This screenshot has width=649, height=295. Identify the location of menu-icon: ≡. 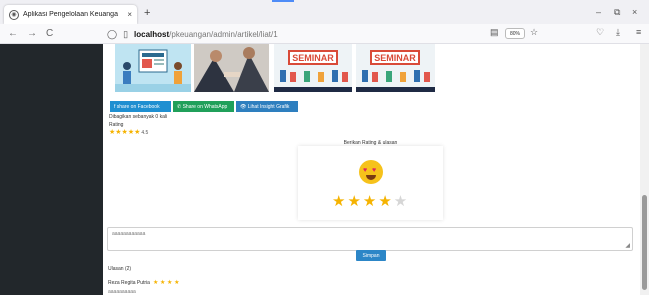
(638, 32).